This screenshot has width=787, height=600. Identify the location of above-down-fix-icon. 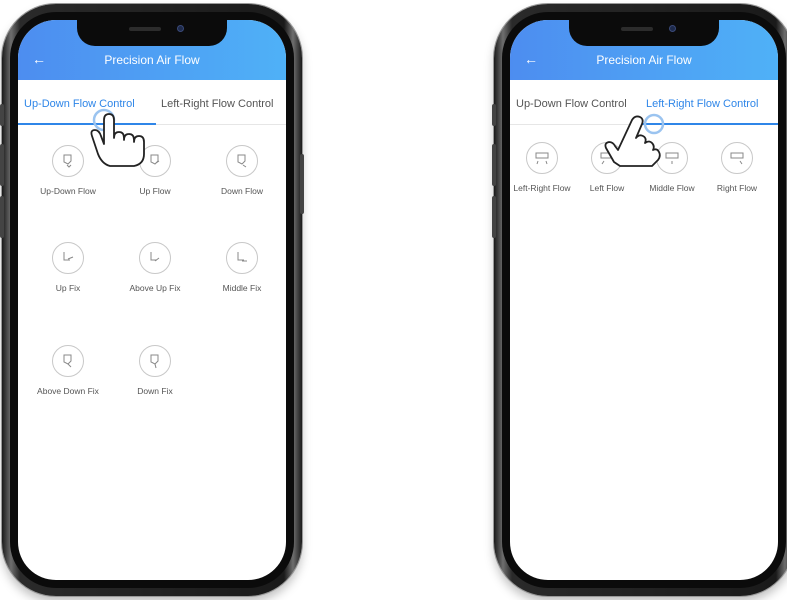
(68, 361).